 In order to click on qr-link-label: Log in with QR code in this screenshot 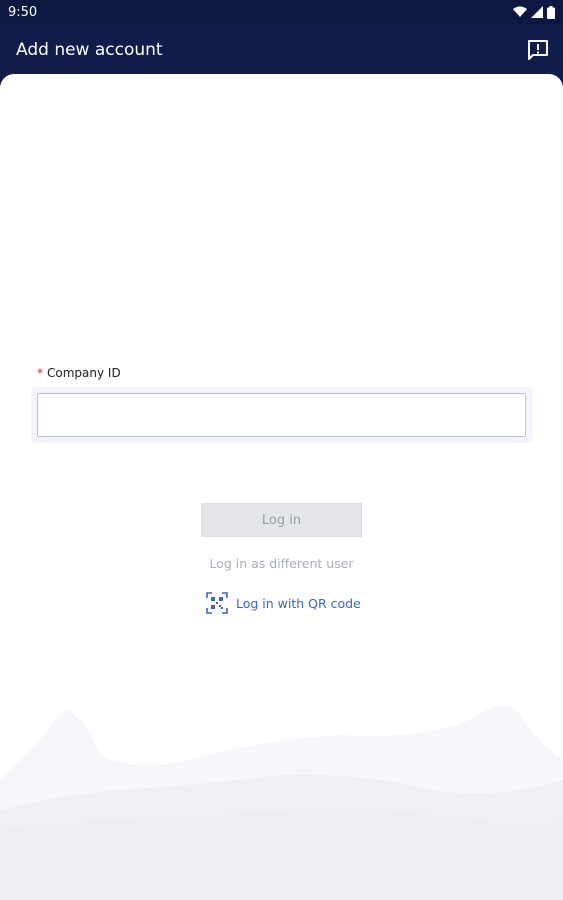, I will do `click(298, 603)`.